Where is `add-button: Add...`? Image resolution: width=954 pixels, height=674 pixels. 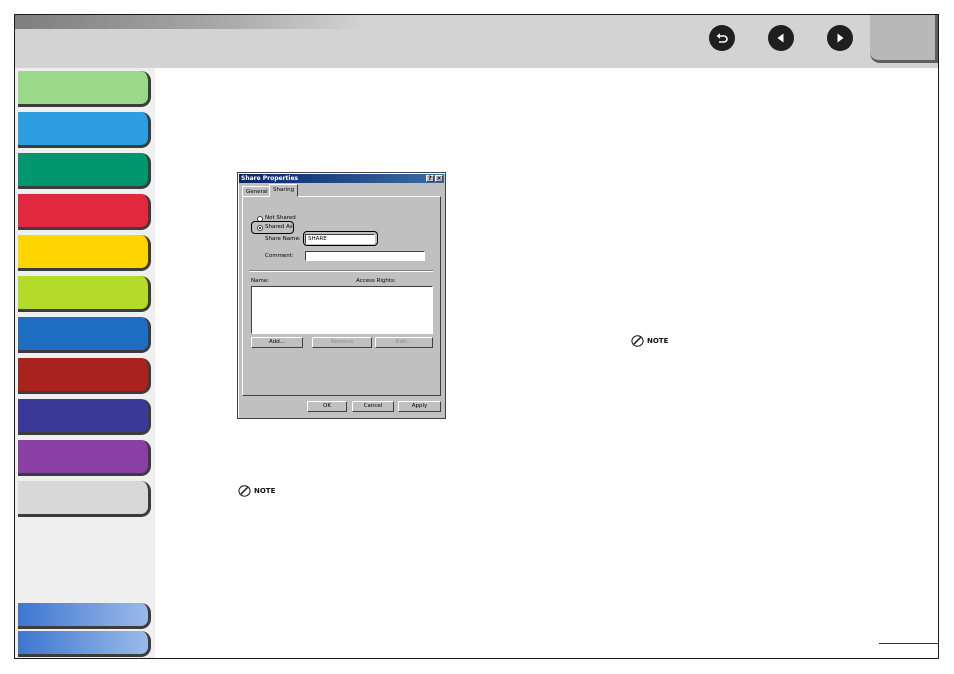
add-button: Add... is located at coordinates (277, 342).